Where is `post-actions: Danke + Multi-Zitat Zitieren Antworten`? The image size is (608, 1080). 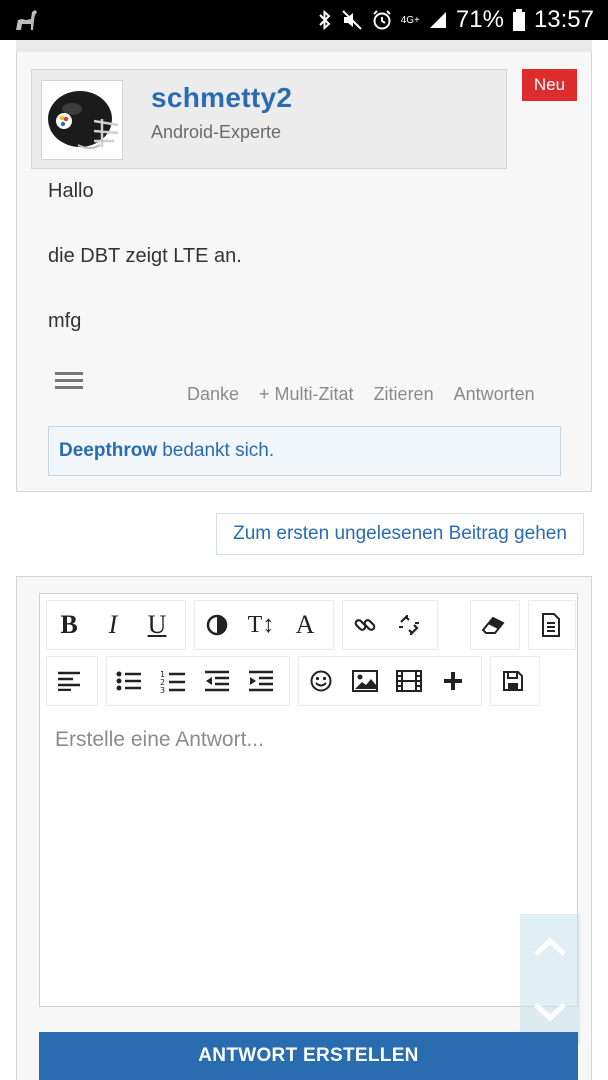
post-actions: Danke + Multi-Zitat Zitieren Antworten is located at coordinates (361, 394).